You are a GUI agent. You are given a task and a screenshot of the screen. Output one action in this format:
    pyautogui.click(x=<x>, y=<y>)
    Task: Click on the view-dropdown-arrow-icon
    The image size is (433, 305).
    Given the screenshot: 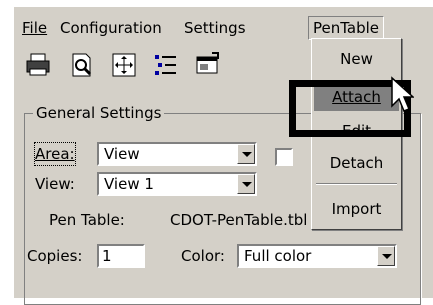 What is the action you would take?
    pyautogui.click(x=246, y=184)
    